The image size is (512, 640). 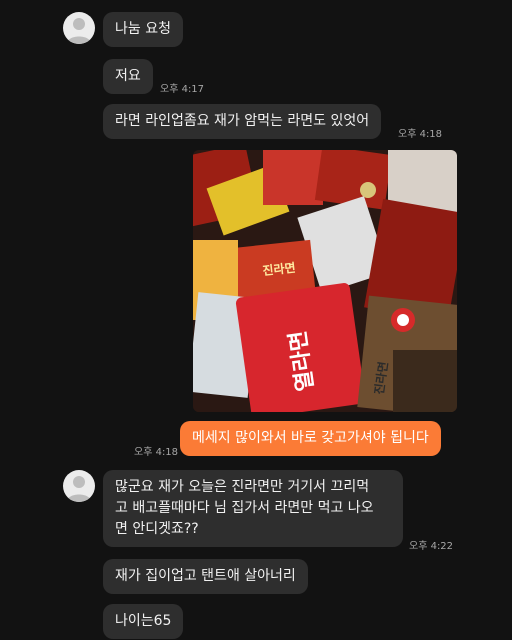 I want to click on message-bubble-incoming: 나눔 요청, so click(x=143, y=29).